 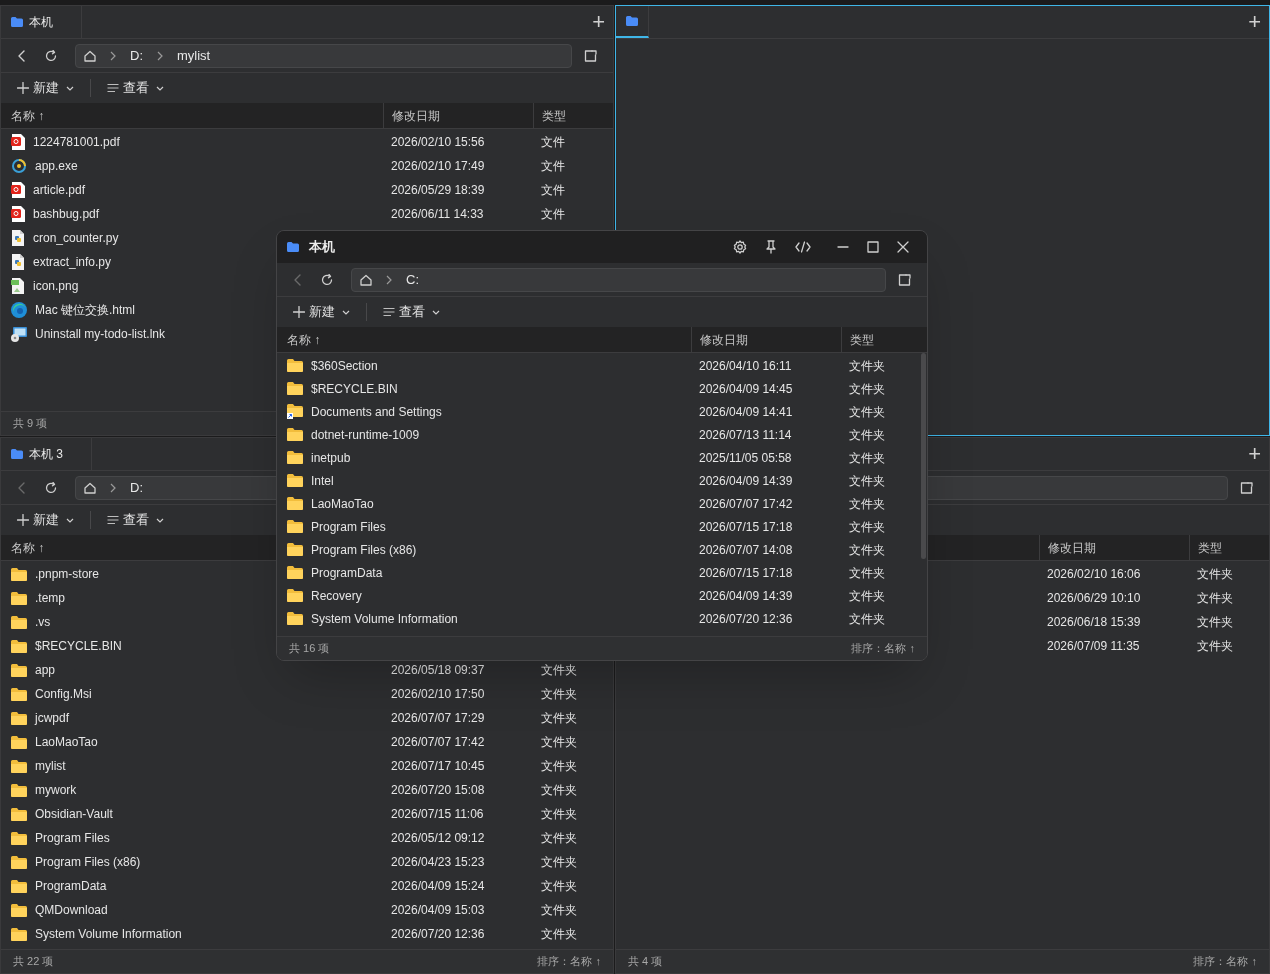 What do you see at coordinates (46, 454) in the screenshot?
I see `tab: 本机 3` at bounding box center [46, 454].